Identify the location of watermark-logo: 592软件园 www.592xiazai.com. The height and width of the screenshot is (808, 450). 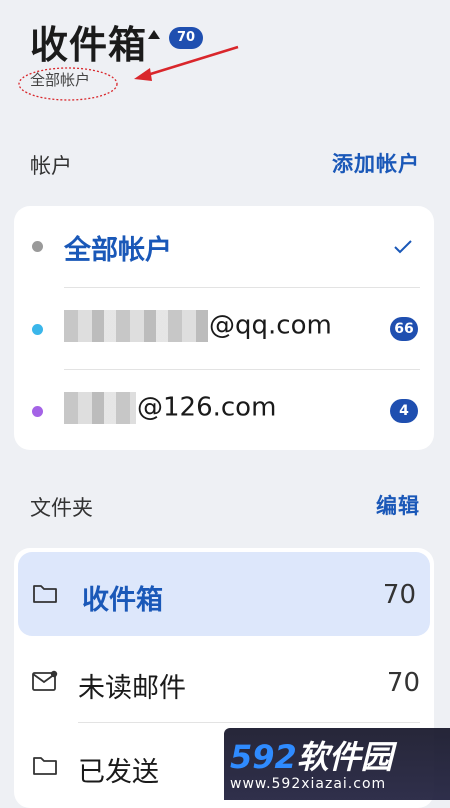
(337, 764).